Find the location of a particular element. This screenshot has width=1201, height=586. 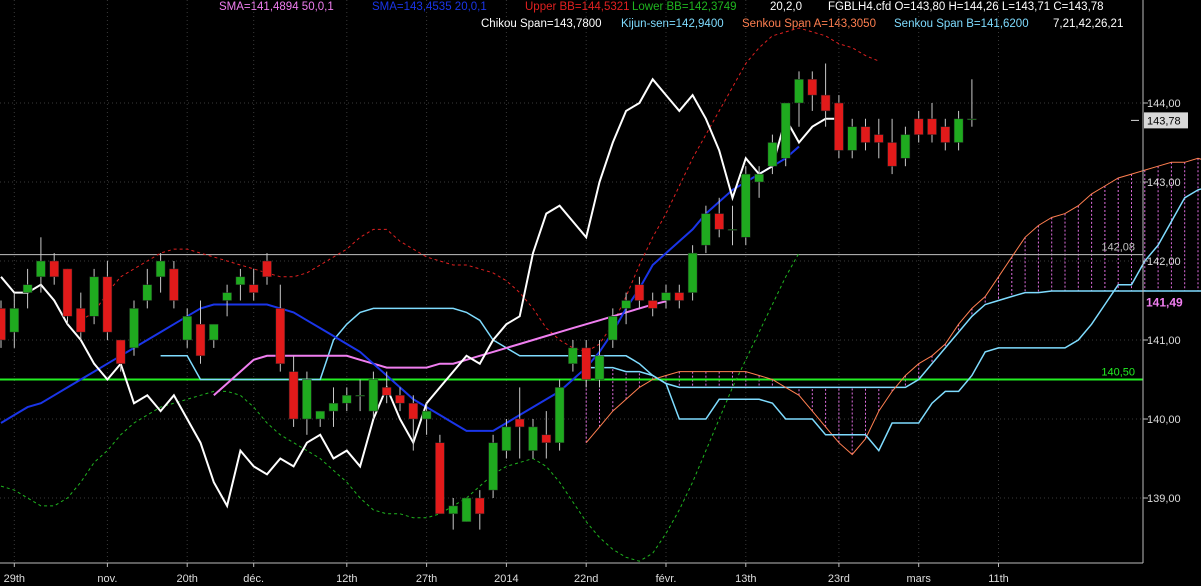

y-tick-label: 143,00 is located at coordinates (1164, 183).